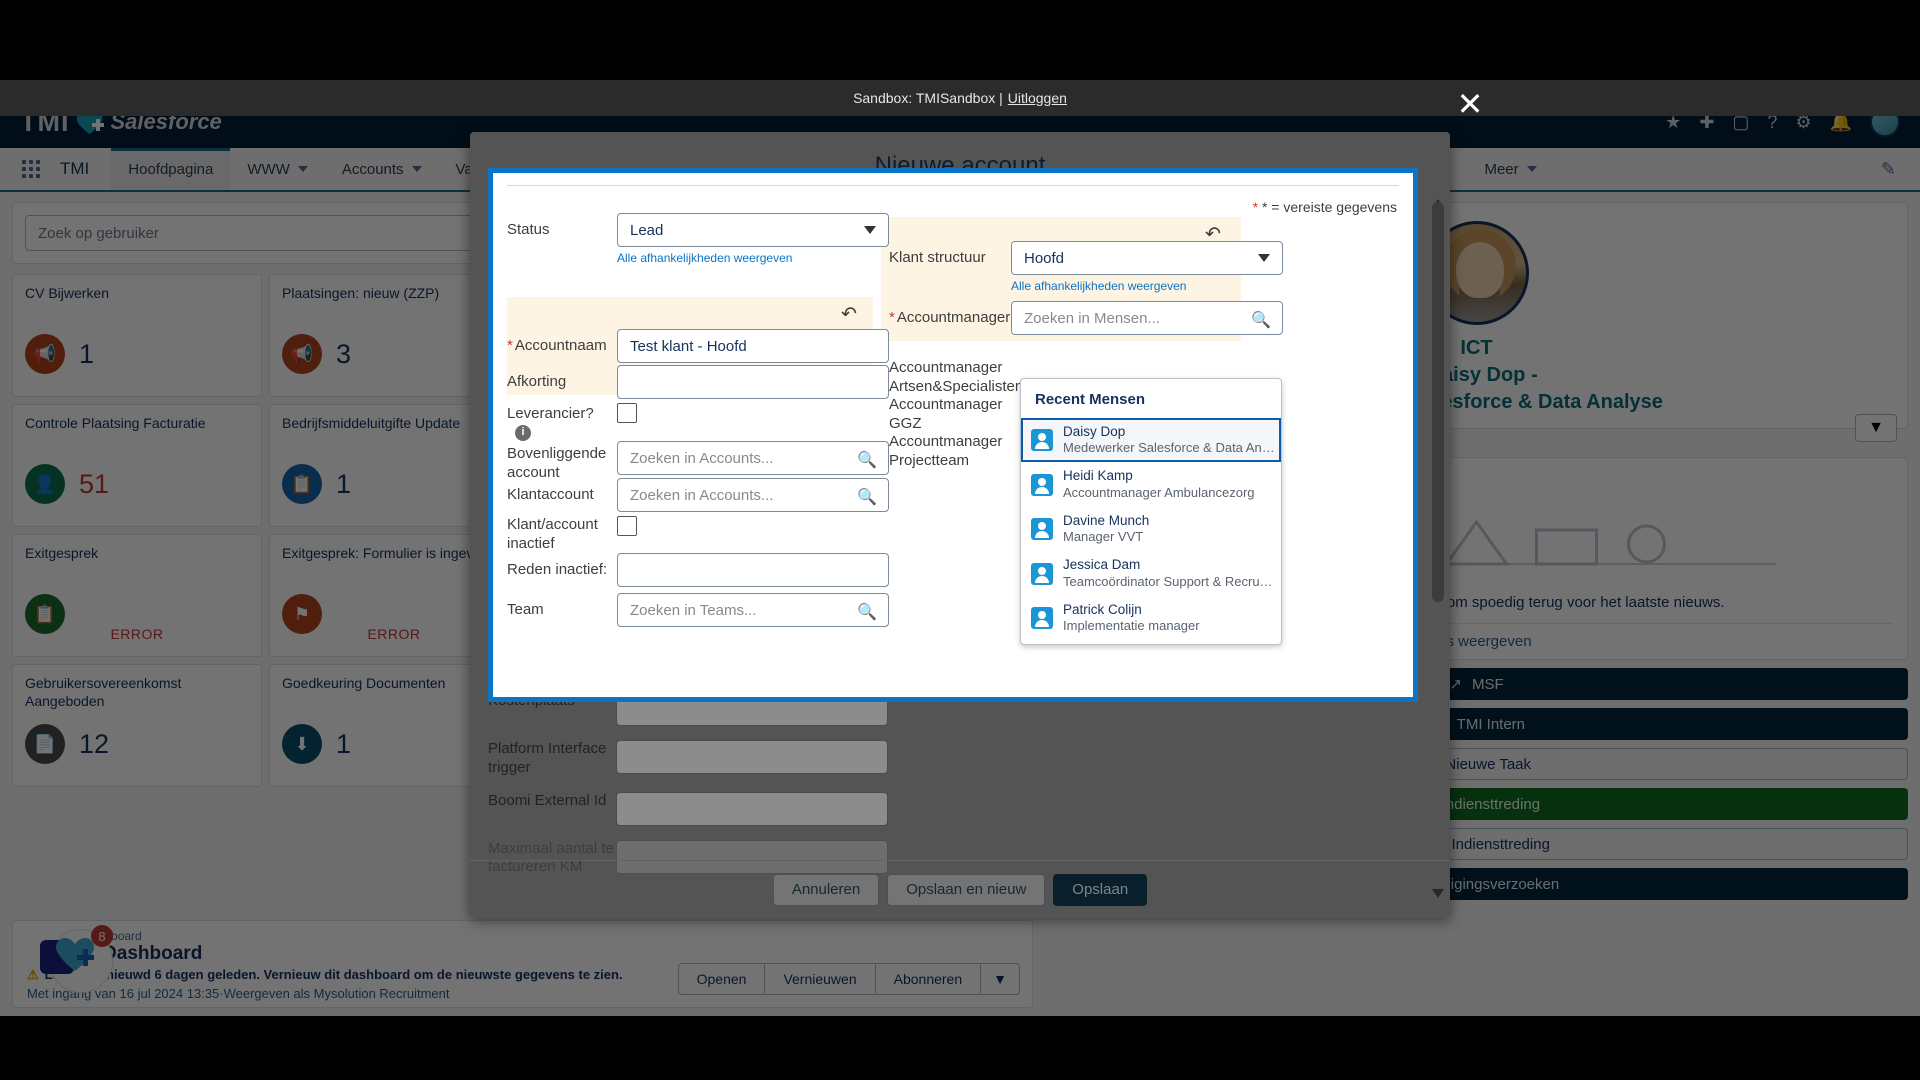 Image resolution: width=1920 pixels, height=1080 pixels. Describe the element at coordinates (753, 346) in the screenshot. I see `accountnaam-input` at that location.